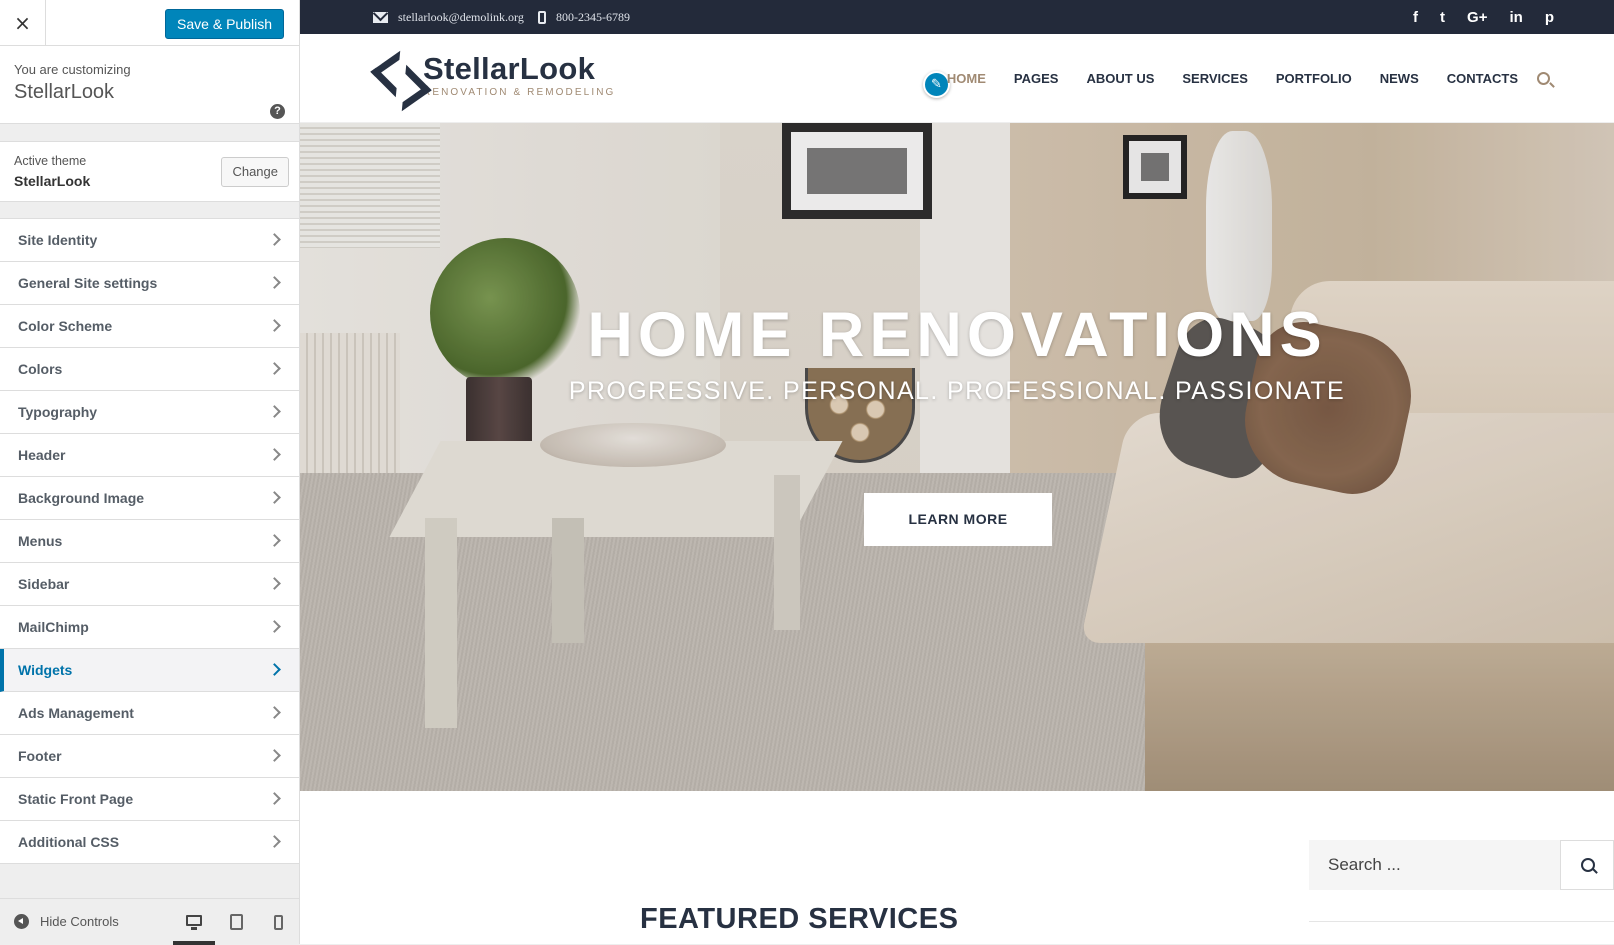  What do you see at coordinates (149, 171) in the screenshot?
I see `active-theme-panel: Active theme StellarLook Change` at bounding box center [149, 171].